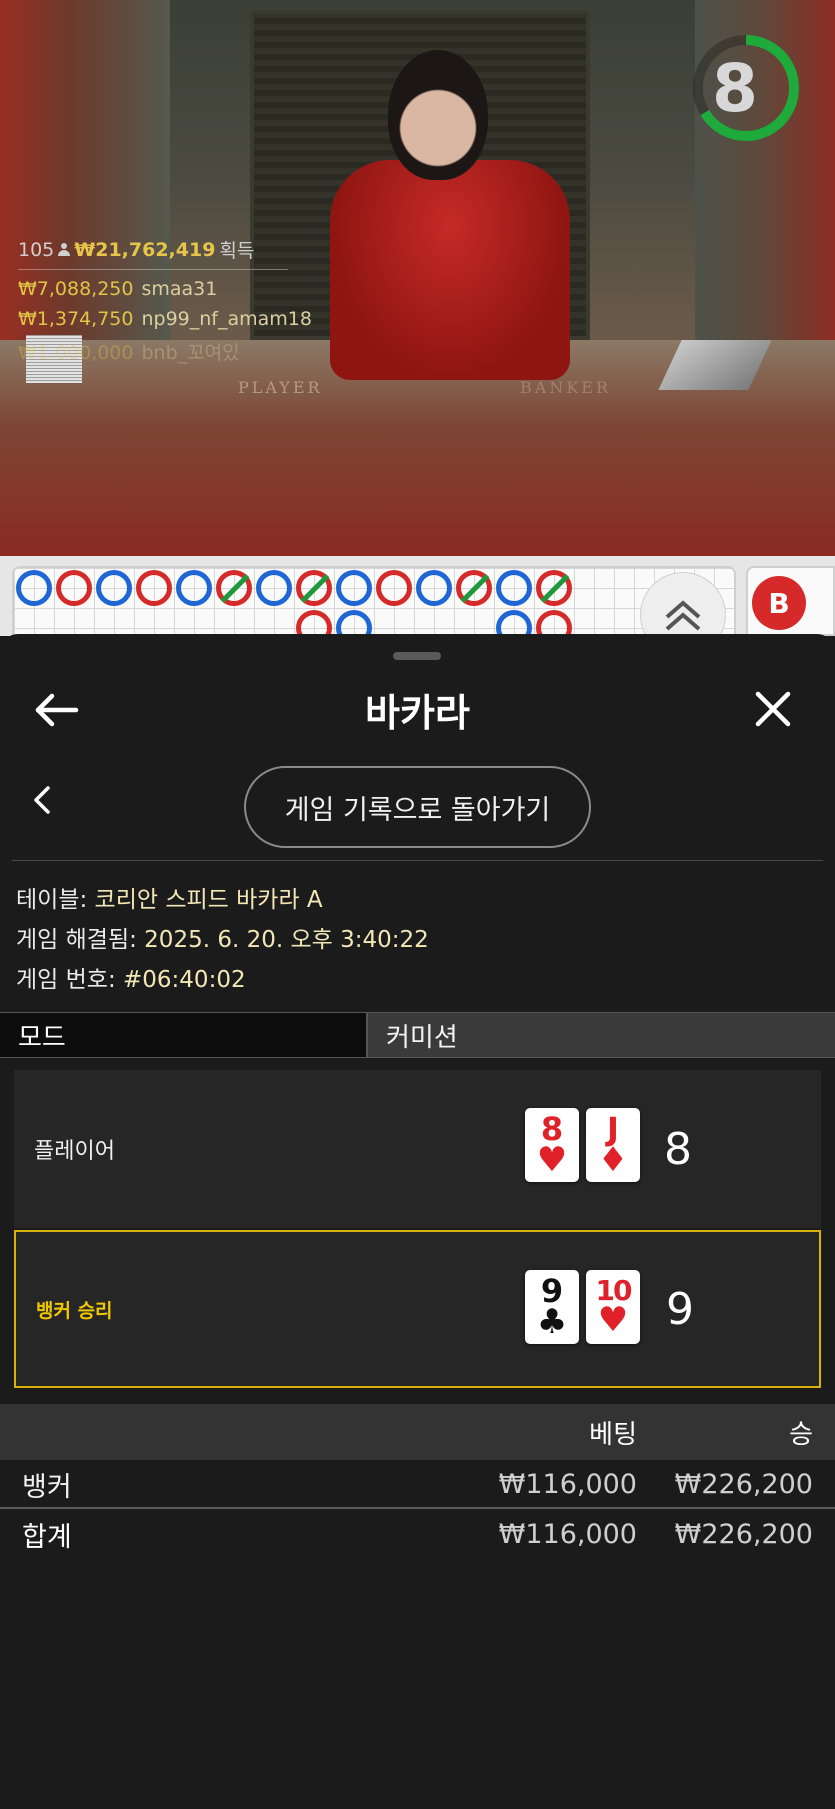 The height and width of the screenshot is (1809, 835). What do you see at coordinates (773, 709) in the screenshot?
I see `close-icon` at bounding box center [773, 709].